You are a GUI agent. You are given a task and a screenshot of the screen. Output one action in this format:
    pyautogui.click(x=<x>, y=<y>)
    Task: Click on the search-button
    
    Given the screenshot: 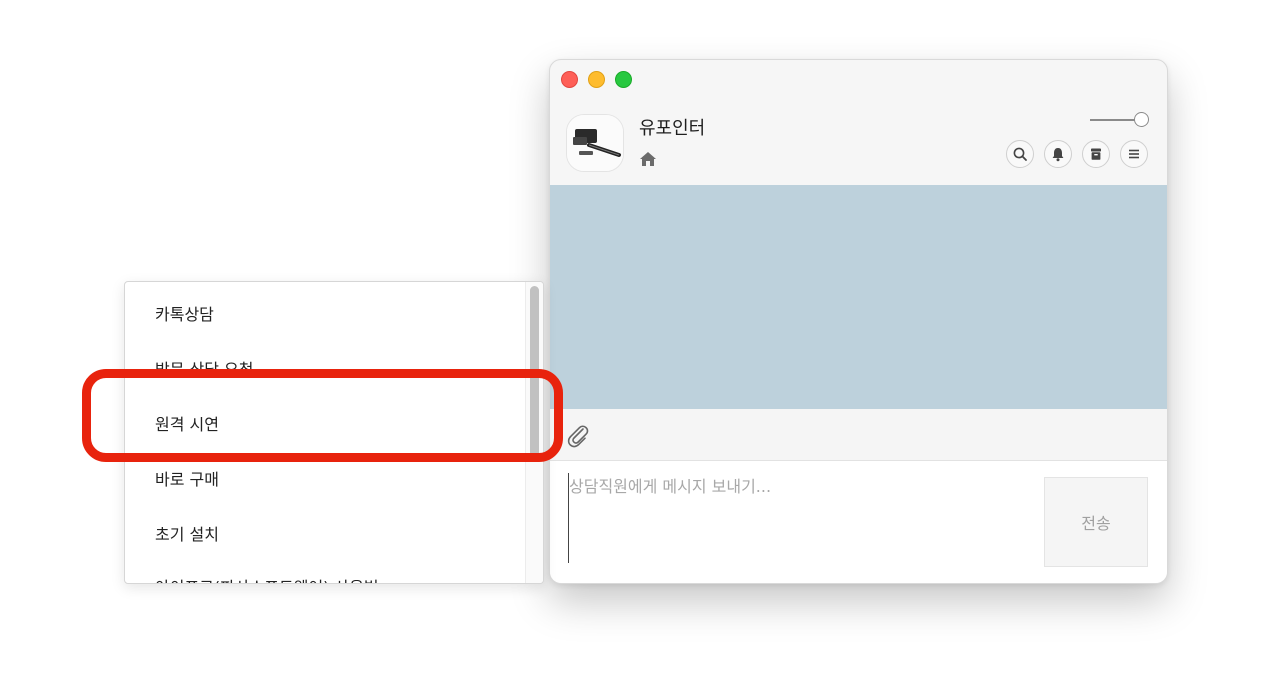 What is the action you would take?
    pyautogui.click(x=1020, y=154)
    